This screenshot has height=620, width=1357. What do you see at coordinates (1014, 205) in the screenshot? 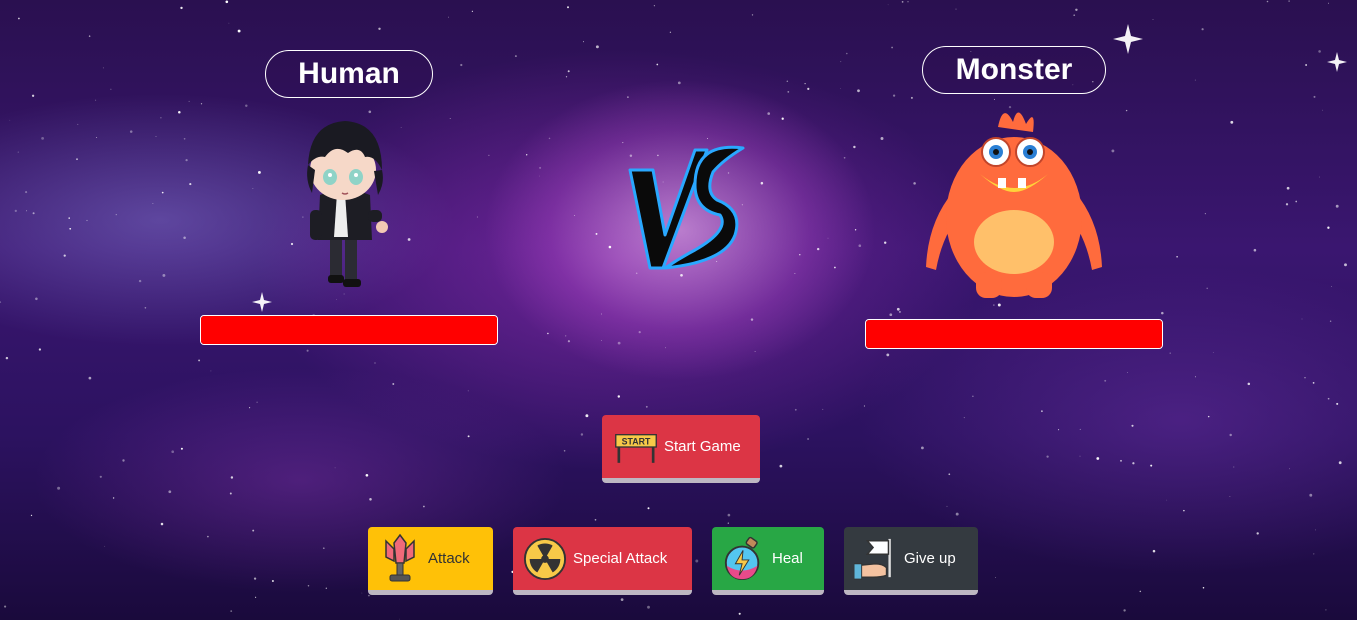
I see `monster-character-icon` at bounding box center [1014, 205].